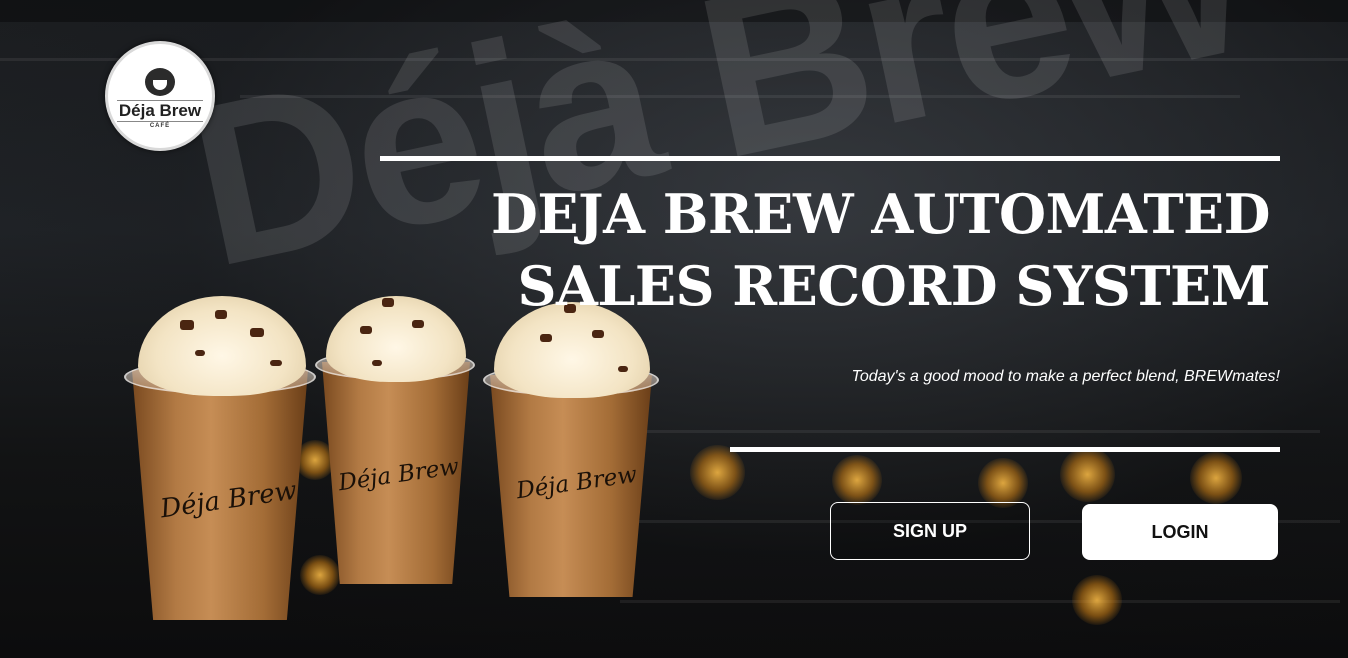 Image resolution: width=1348 pixels, height=658 pixels. Describe the element at coordinates (930, 531) in the screenshot. I see `sign-up-button: SIGN UP` at that location.